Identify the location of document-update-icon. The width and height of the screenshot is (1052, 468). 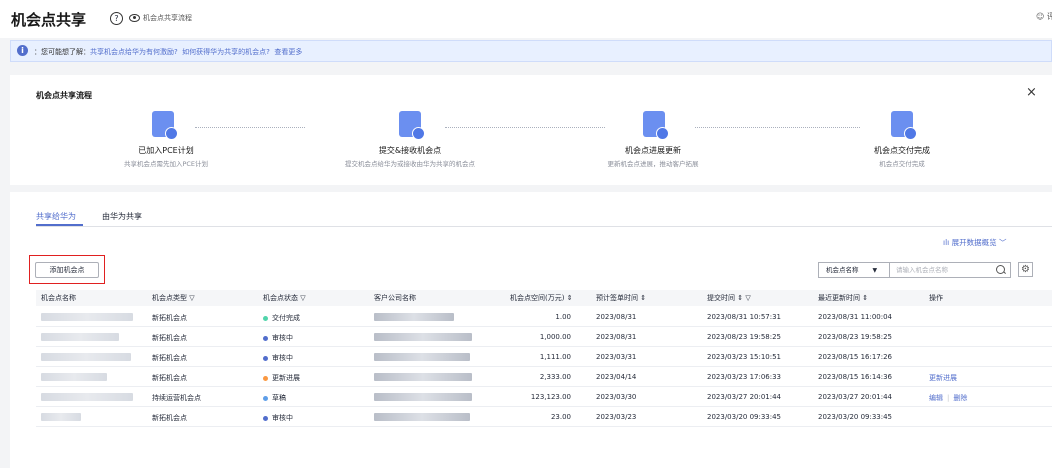
(656, 125).